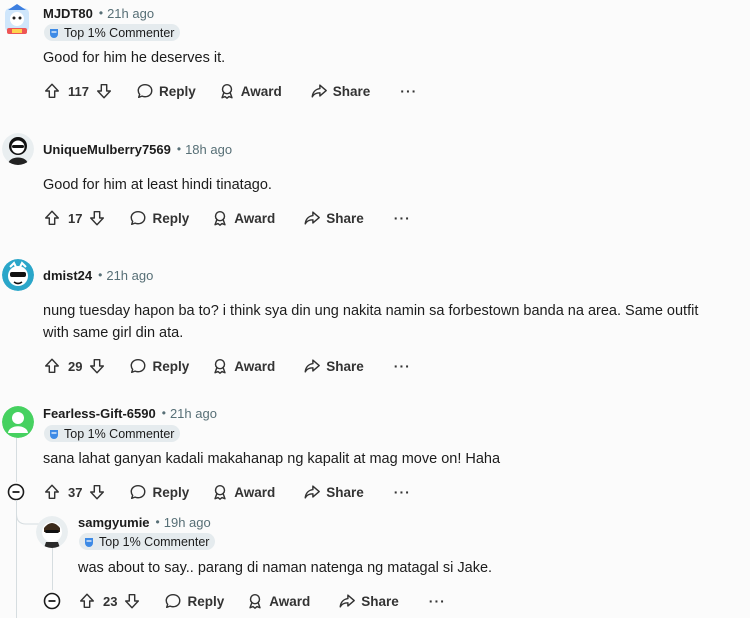 This screenshot has height=618, width=750. I want to click on username: samgyumie, so click(114, 522).